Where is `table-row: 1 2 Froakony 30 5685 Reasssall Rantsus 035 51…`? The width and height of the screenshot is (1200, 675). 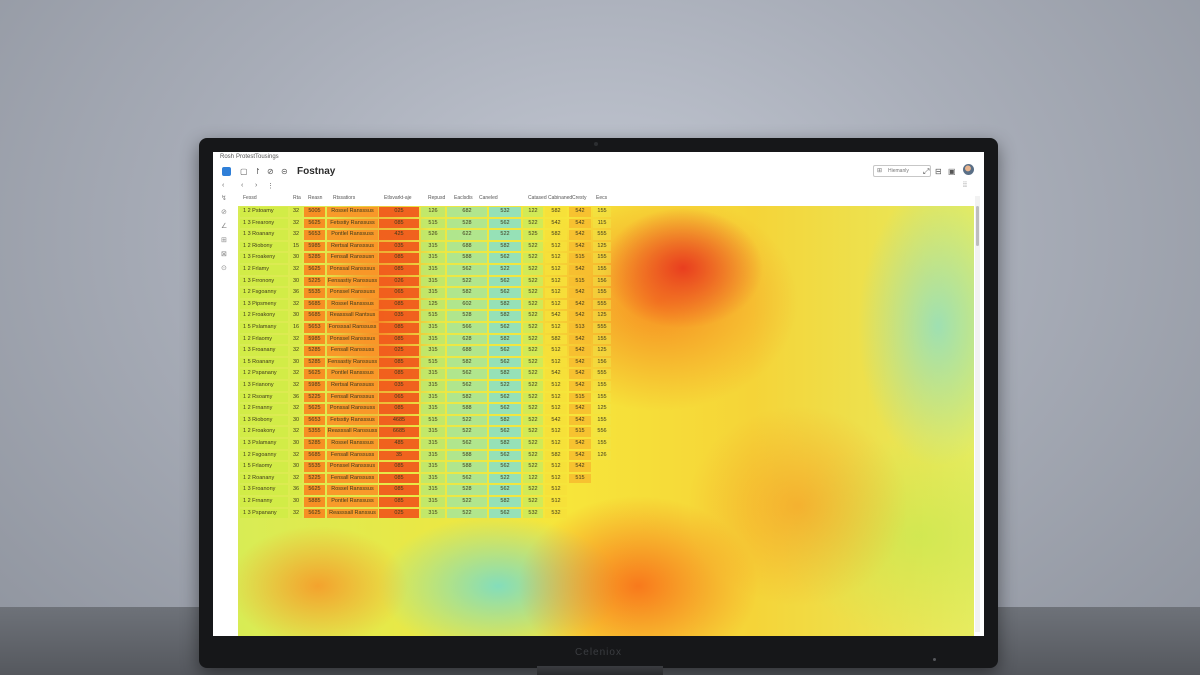
table-row: 1 2 Froakony 30 5685 Reasssall Rantsus 035 51… is located at coordinates (425, 316).